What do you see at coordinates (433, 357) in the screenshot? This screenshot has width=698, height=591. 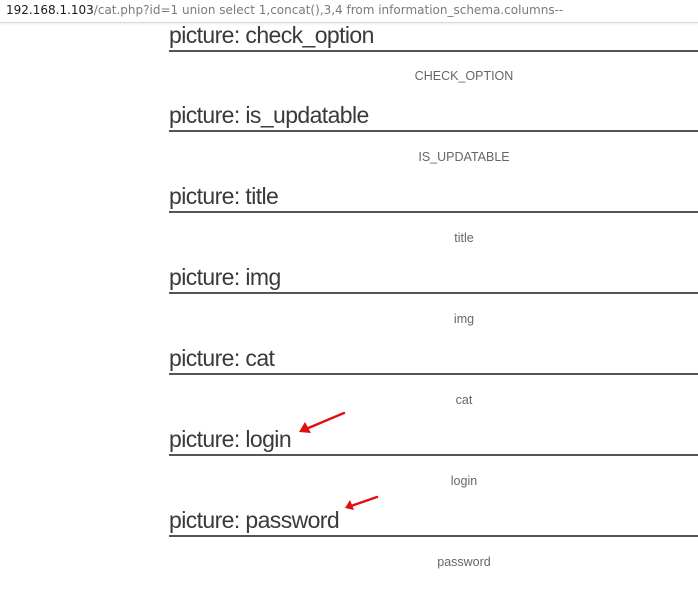 I see `entry-title: picture: cat` at bounding box center [433, 357].